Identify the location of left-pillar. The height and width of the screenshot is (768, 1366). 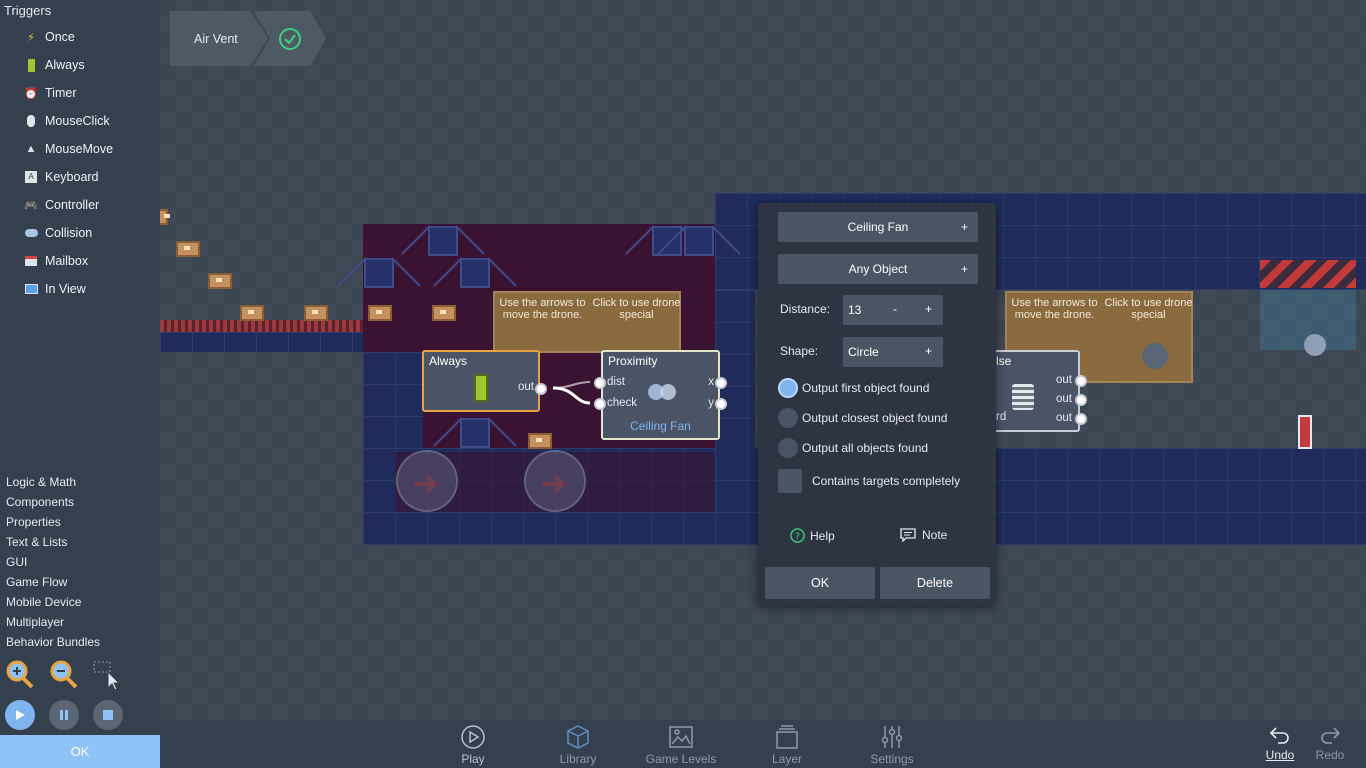
(393, 402).